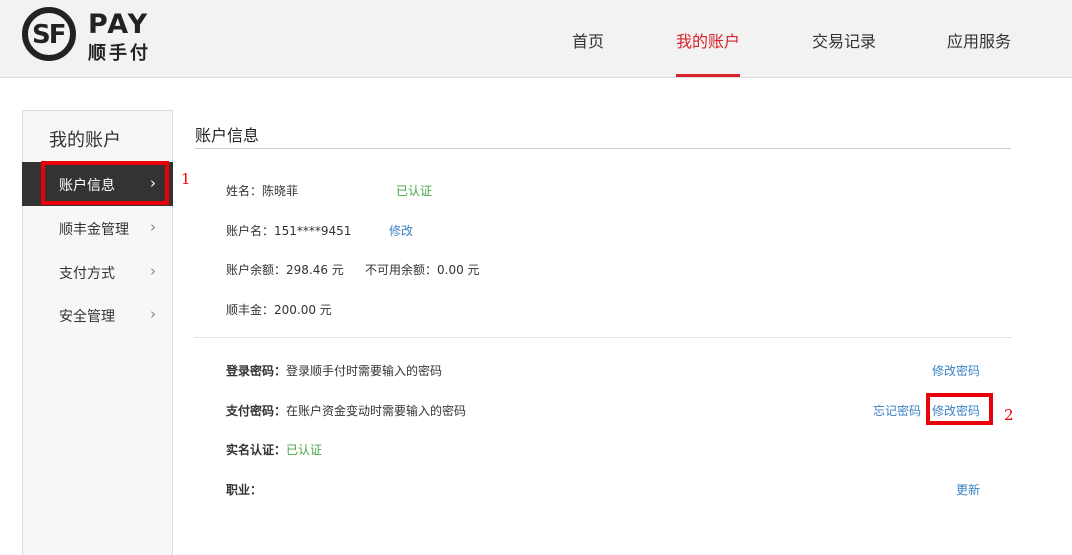 The width and height of the screenshot is (1072, 555). I want to click on logo-pay-text: PAY, so click(119, 24).